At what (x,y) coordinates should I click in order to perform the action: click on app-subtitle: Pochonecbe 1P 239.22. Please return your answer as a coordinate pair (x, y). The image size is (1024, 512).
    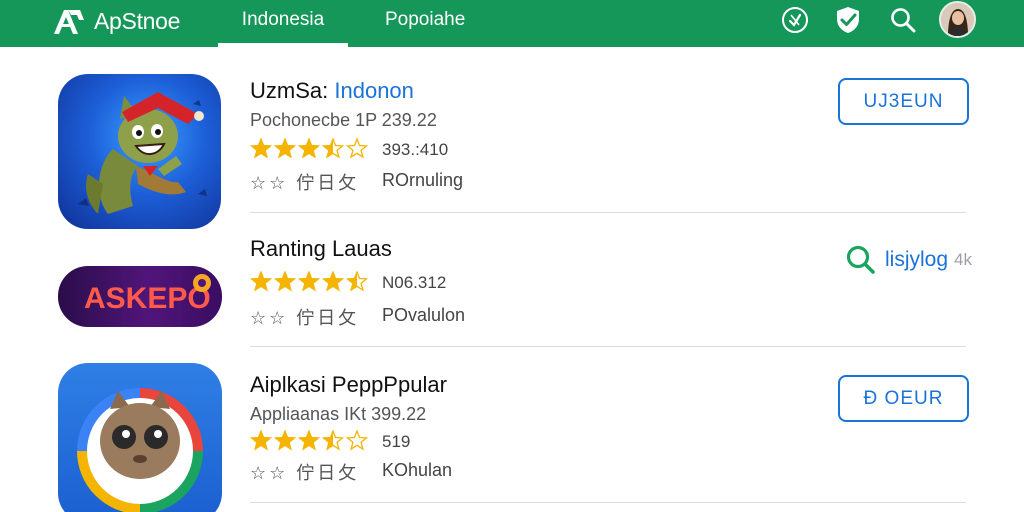
    Looking at the image, I should click on (343, 120).